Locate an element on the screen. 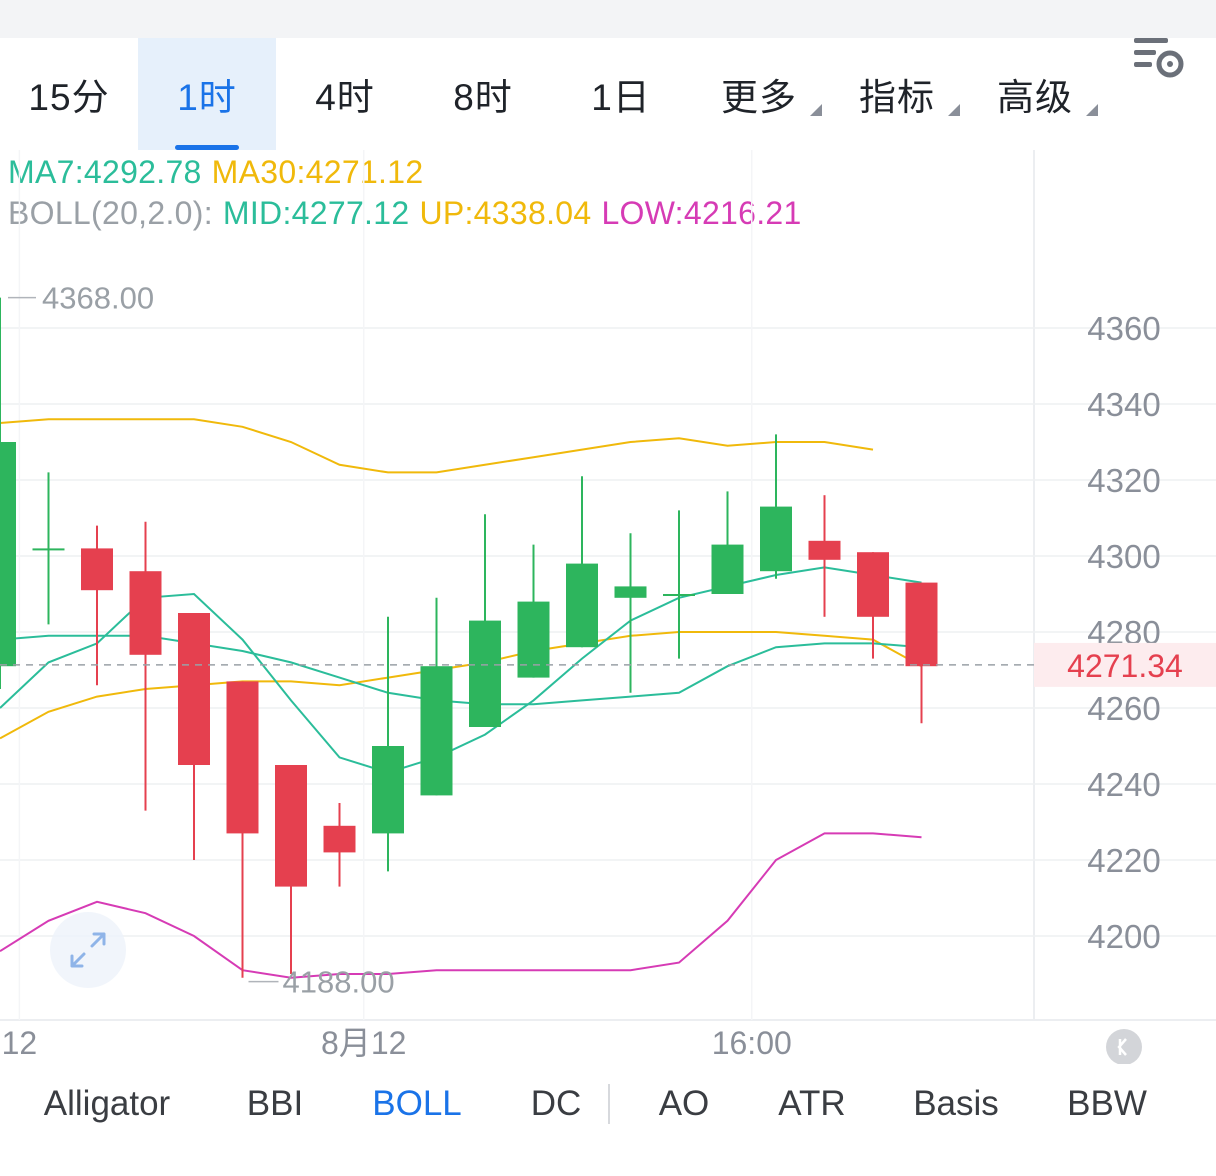 This screenshot has width=1216, height=1176. low-price-label: 4188.00 is located at coordinates (339, 982).